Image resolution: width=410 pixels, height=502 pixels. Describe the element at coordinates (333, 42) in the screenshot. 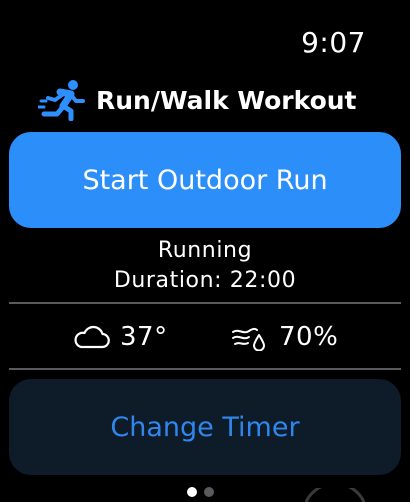

I see `clock-time: 9:07` at that location.